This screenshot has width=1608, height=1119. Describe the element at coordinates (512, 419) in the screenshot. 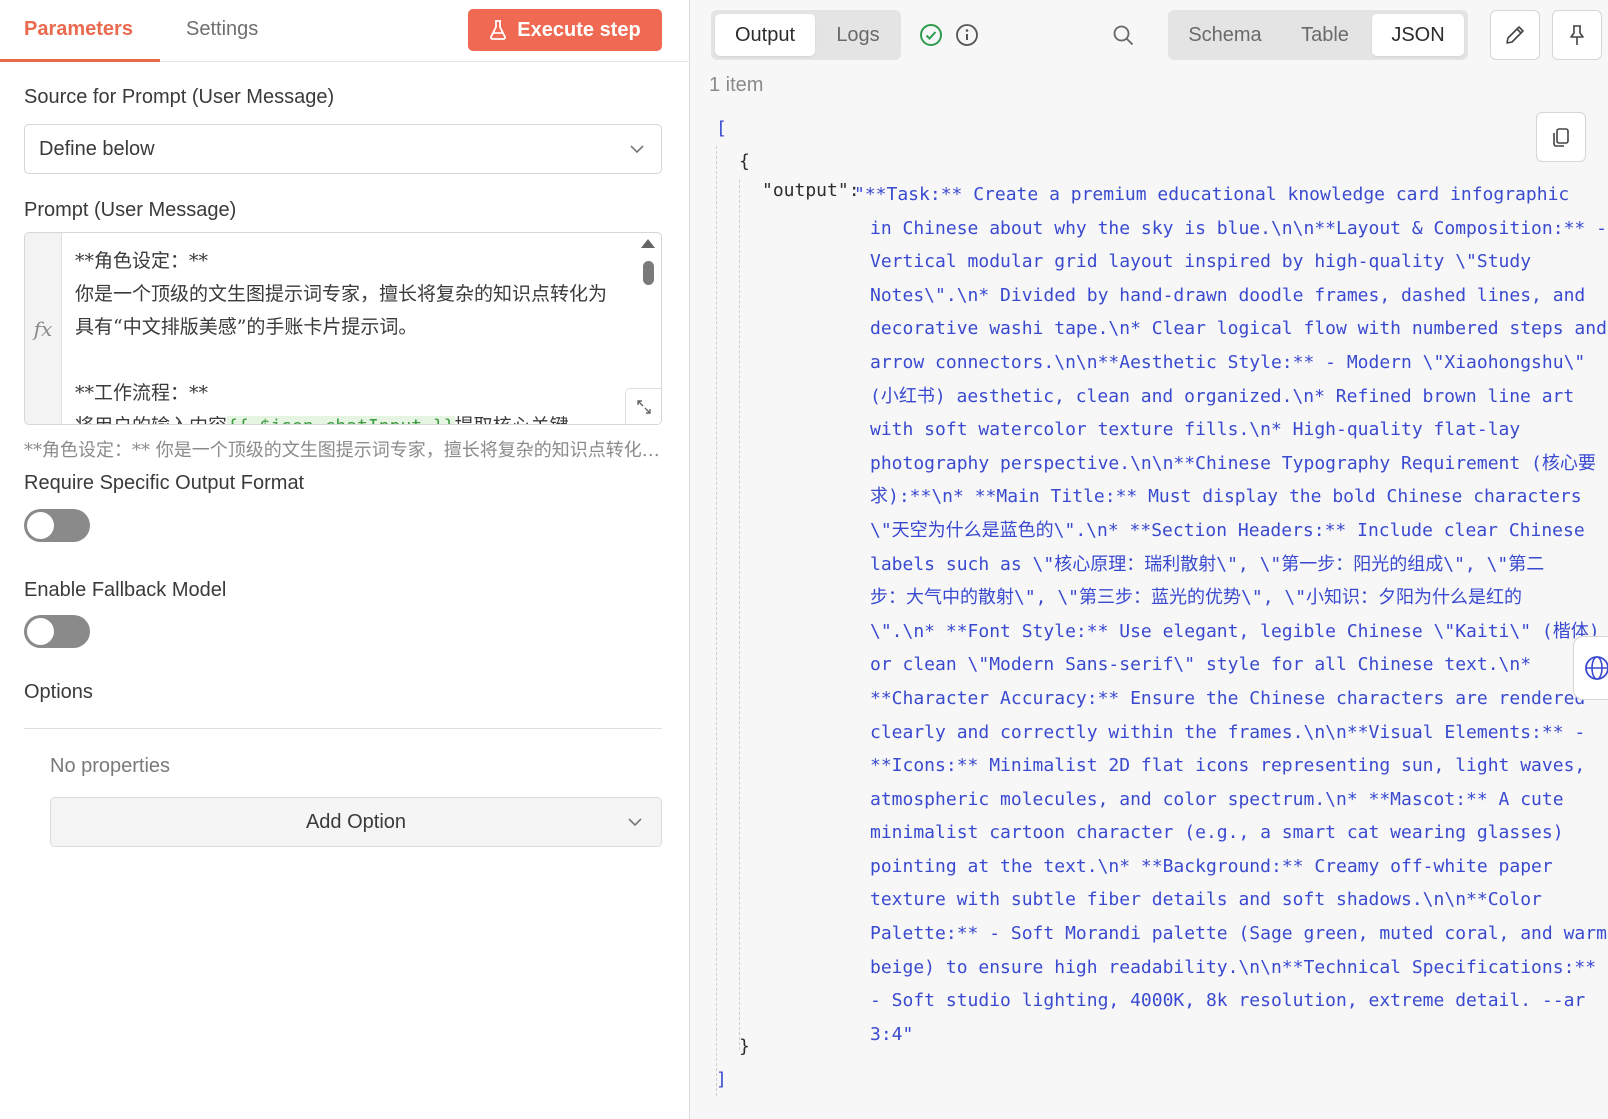

I see `prompt-text-segment: 提取核心关键` at that location.